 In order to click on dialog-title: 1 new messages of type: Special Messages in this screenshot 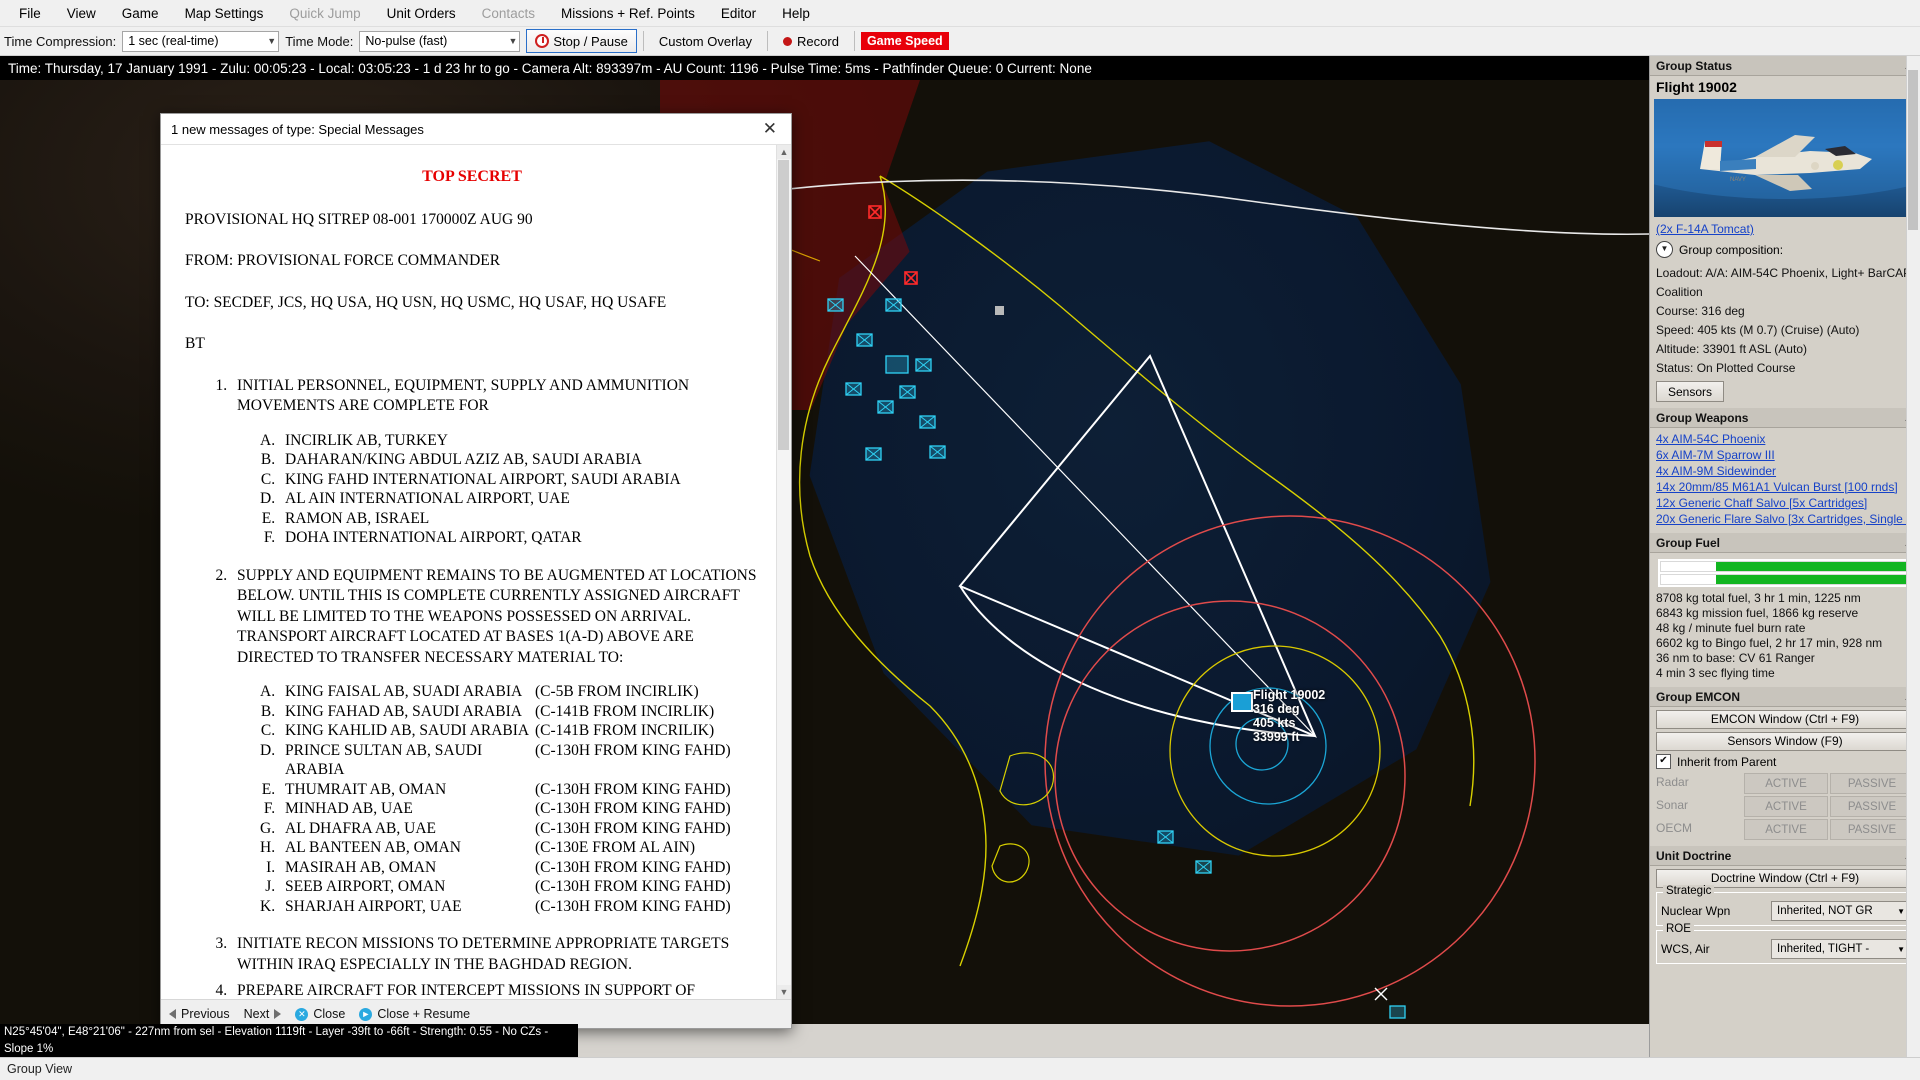, I will do `click(297, 129)`.